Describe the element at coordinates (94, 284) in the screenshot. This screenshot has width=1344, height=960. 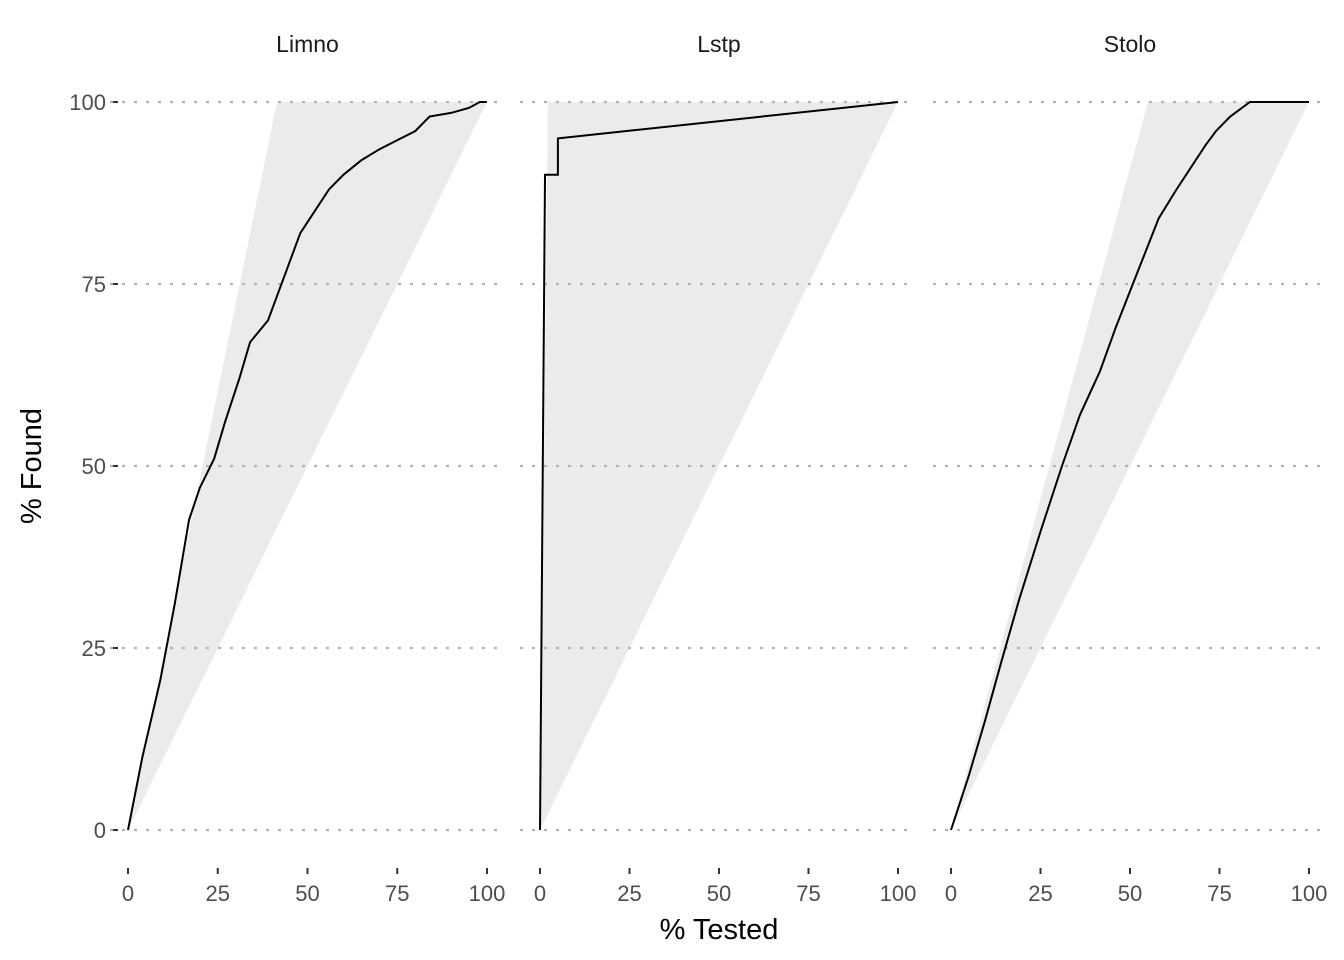
I see `y-tick-label: 75` at that location.